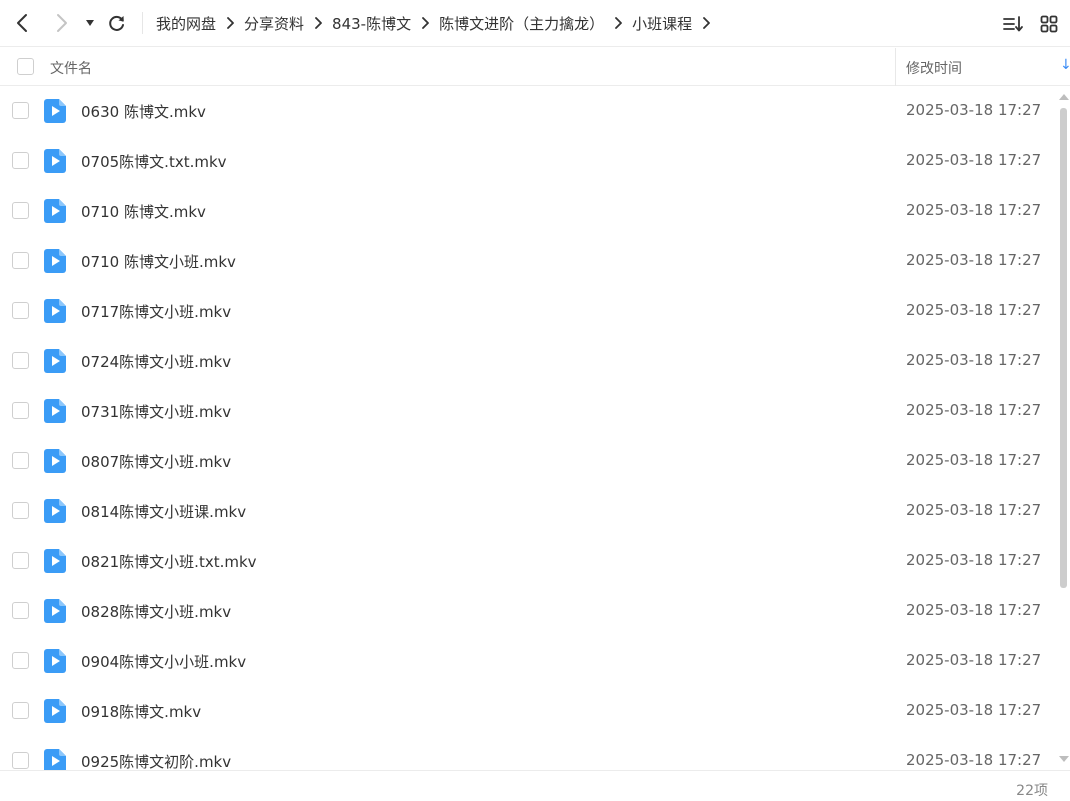  What do you see at coordinates (25, 66) in the screenshot?
I see `select-all-checkbox` at bounding box center [25, 66].